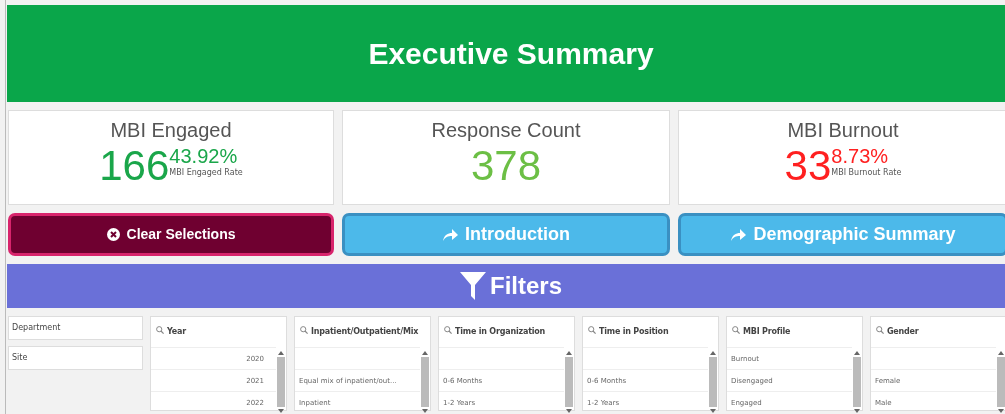 The image size is (1005, 414). What do you see at coordinates (843, 130) in the screenshot?
I see `kpi-title: MBI Burnout` at bounding box center [843, 130].